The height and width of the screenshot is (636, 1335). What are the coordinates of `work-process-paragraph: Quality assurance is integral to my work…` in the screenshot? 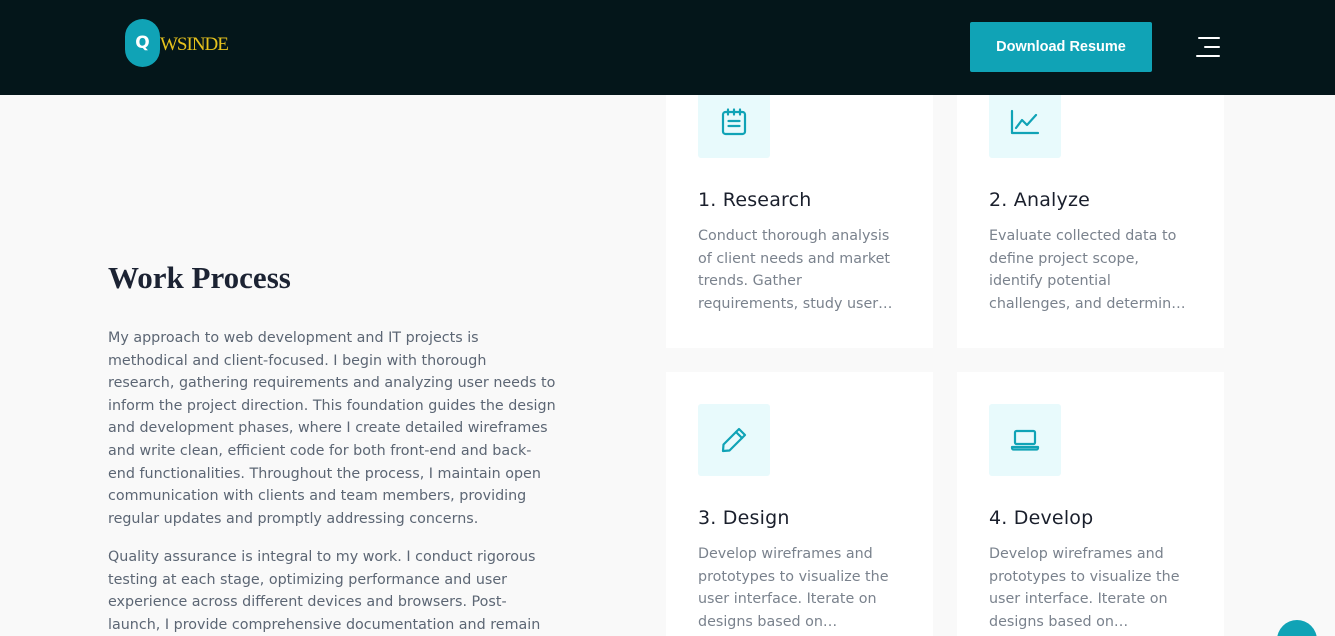 It's located at (343, 591).